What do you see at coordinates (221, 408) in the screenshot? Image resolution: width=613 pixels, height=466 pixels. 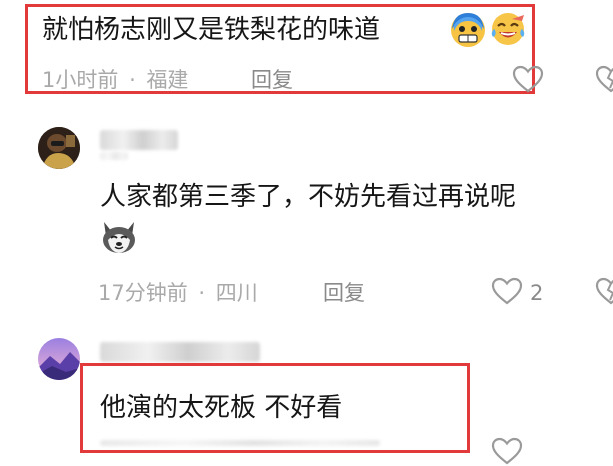 I see `comment-3-text: 他演的太死板 不好看` at bounding box center [221, 408].